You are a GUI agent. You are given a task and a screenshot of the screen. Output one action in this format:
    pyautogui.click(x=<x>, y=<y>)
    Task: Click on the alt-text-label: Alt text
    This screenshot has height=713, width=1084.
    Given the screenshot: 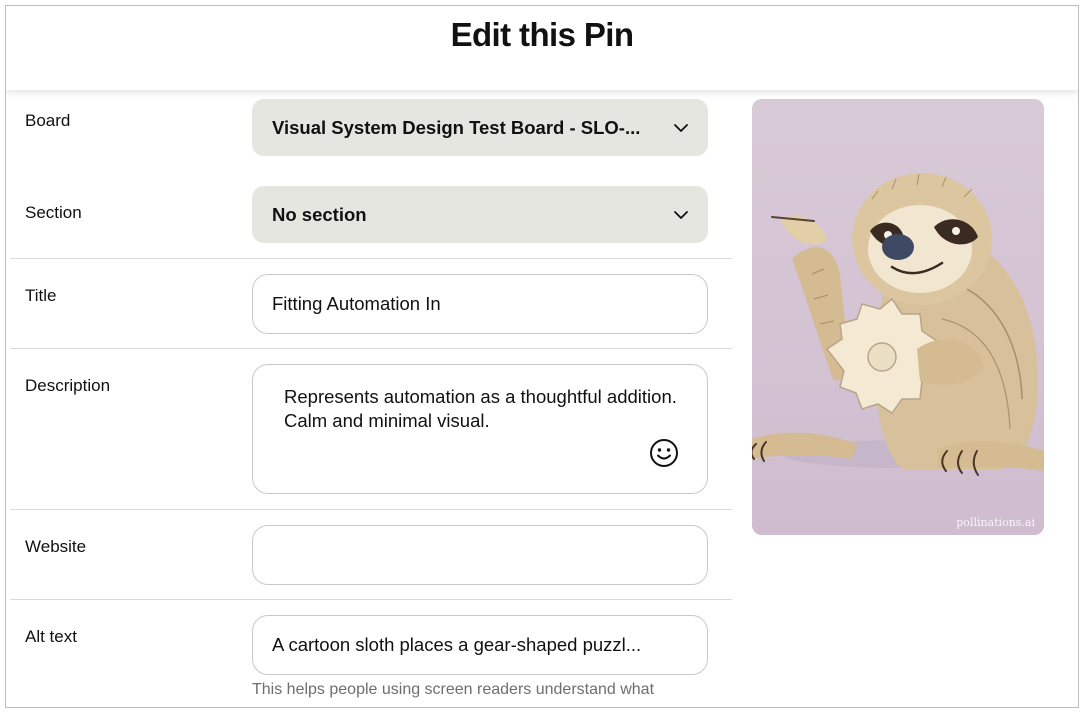 What is the action you would take?
    pyautogui.click(x=51, y=636)
    